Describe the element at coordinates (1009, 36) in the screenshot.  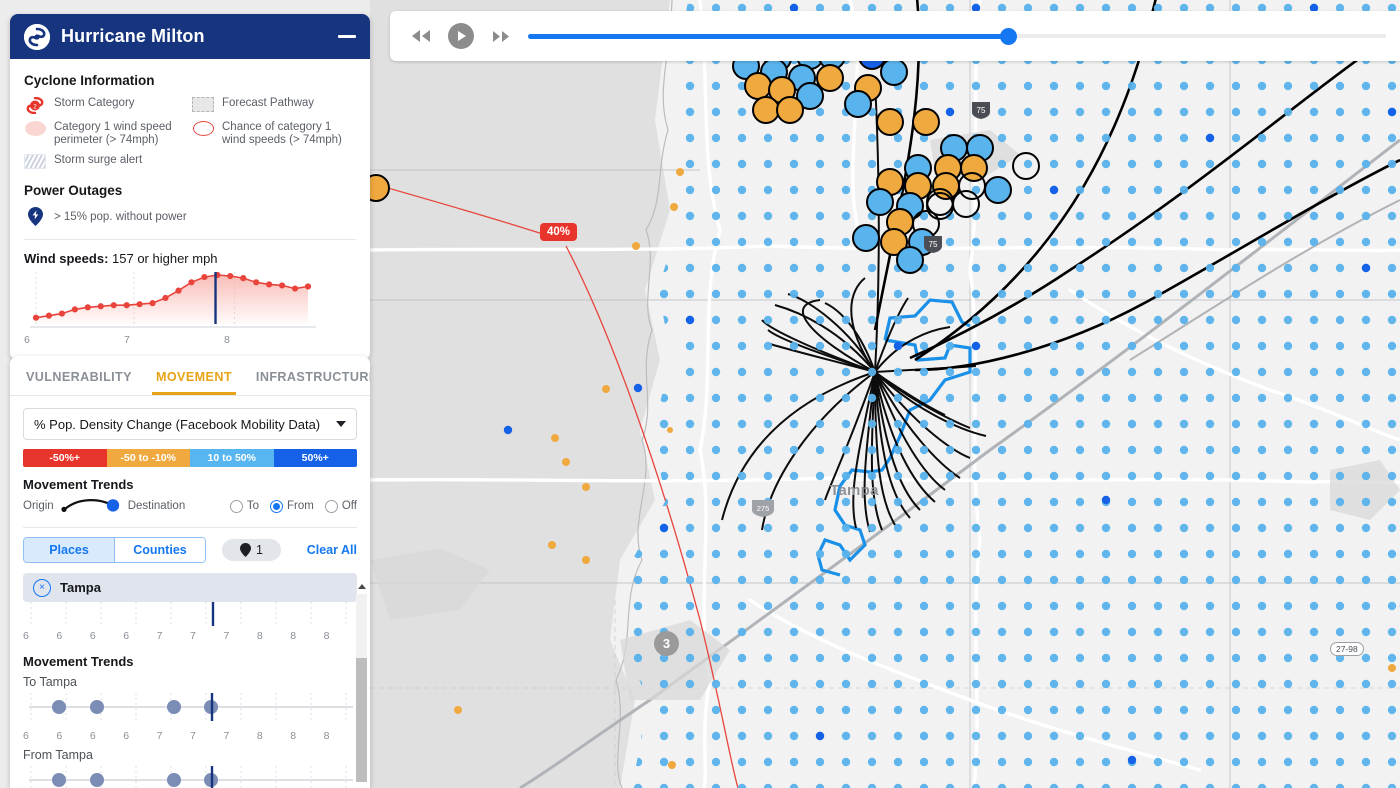
I see `timeline-slider-thumb` at that location.